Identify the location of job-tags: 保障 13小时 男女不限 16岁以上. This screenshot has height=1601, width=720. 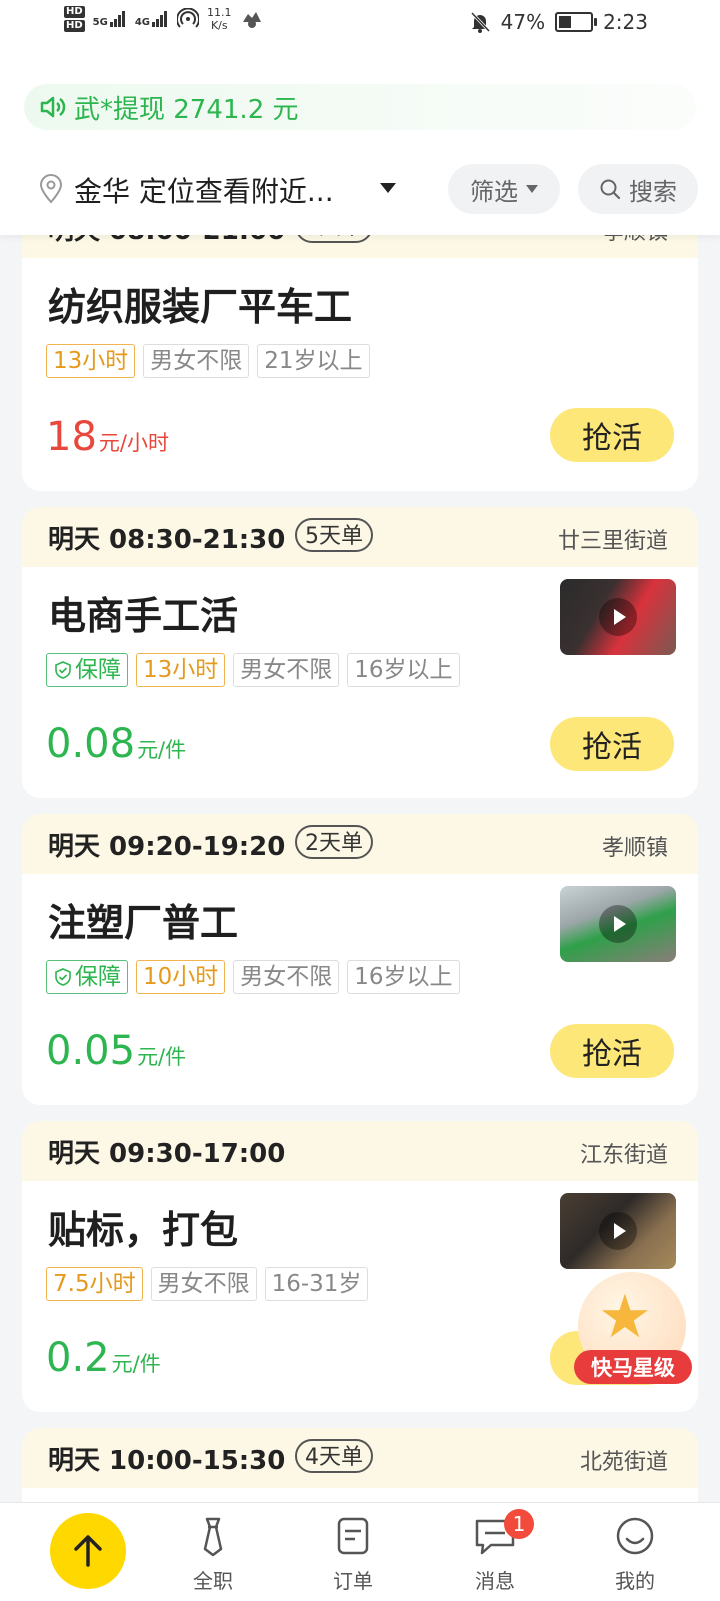
(253, 670).